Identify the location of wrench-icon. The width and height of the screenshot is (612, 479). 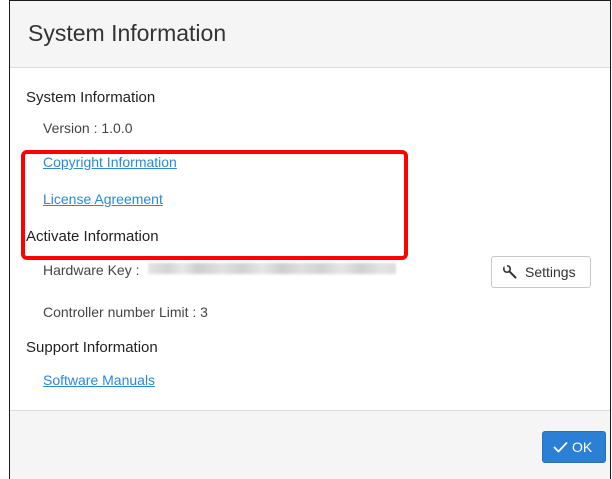
(510, 272).